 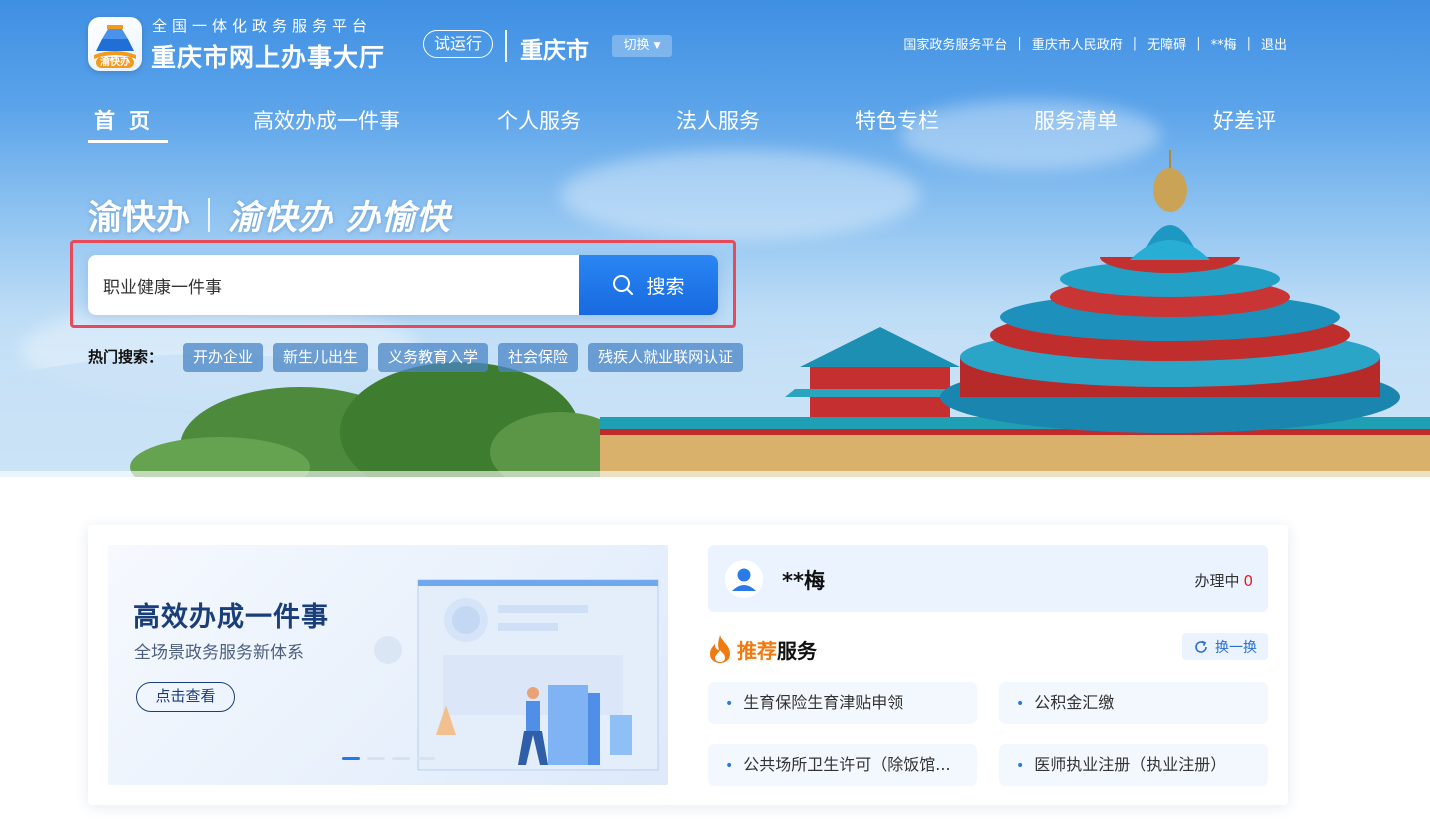 What do you see at coordinates (897, 124) in the screenshot?
I see `nav-special-columns: 特色专栏` at bounding box center [897, 124].